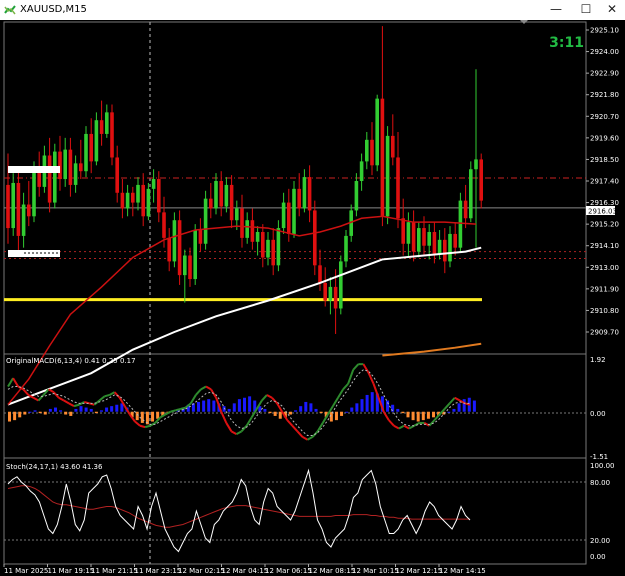  I want to click on level-label-box-upper, so click(34, 169).